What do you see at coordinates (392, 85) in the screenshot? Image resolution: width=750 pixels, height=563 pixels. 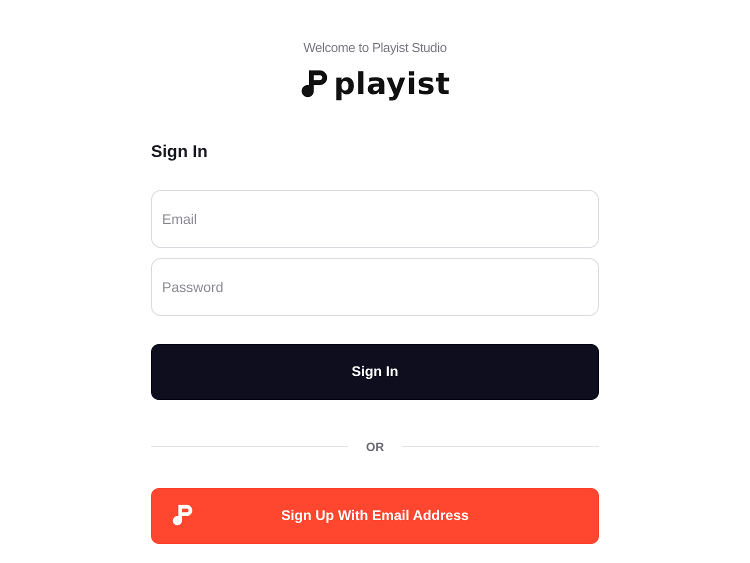 I see `logo-text: playist` at bounding box center [392, 85].